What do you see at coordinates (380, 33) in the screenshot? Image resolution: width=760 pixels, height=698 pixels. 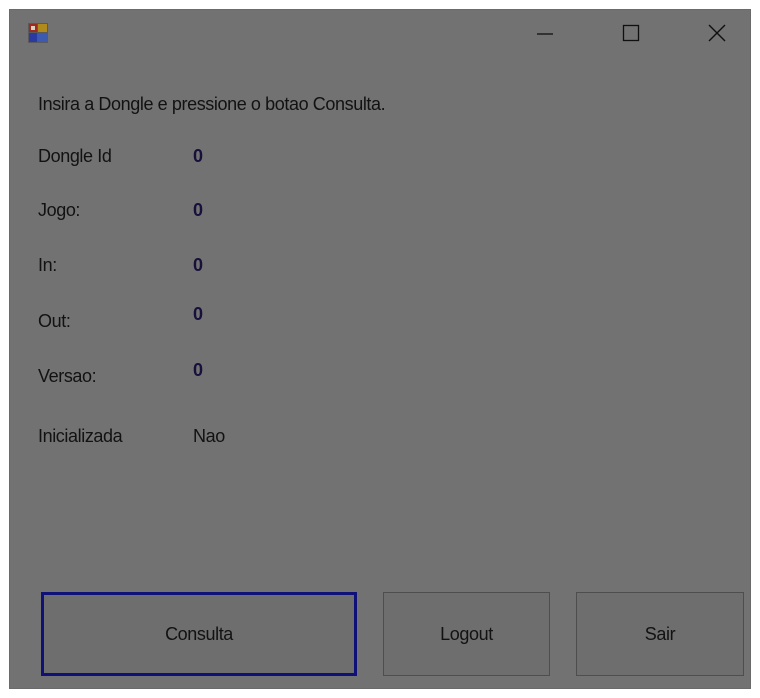 I see `title-bar` at bounding box center [380, 33].